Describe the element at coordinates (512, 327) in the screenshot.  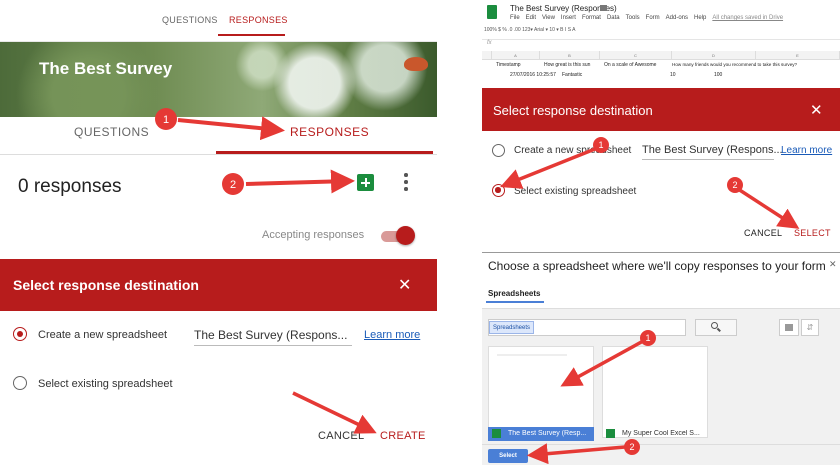
I see `search-filter-chip: Spreadsheets` at that location.